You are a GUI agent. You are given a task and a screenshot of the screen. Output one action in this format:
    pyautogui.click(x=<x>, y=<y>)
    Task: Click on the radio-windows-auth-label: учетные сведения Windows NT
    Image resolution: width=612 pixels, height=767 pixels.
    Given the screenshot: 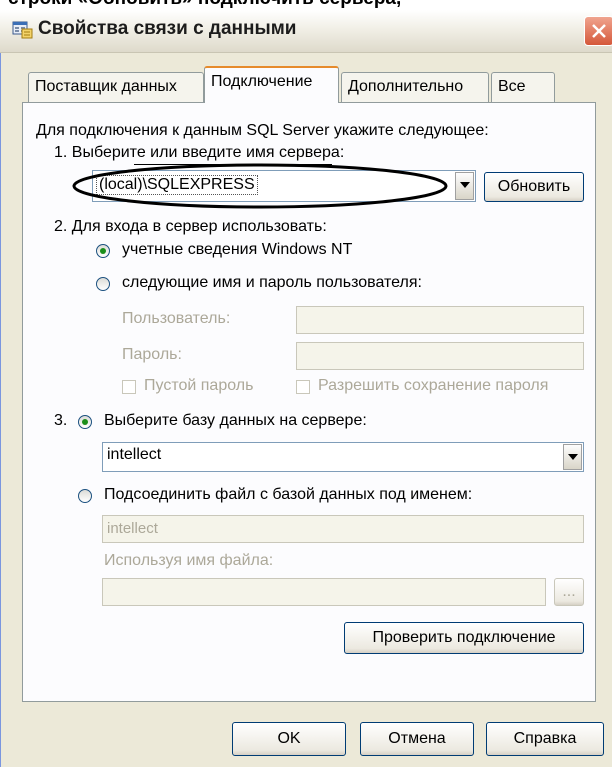 What is the action you would take?
    pyautogui.click(x=237, y=249)
    